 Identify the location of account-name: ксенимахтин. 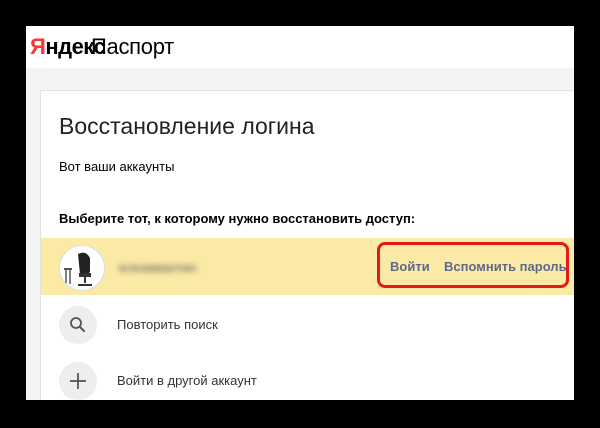
(157, 267).